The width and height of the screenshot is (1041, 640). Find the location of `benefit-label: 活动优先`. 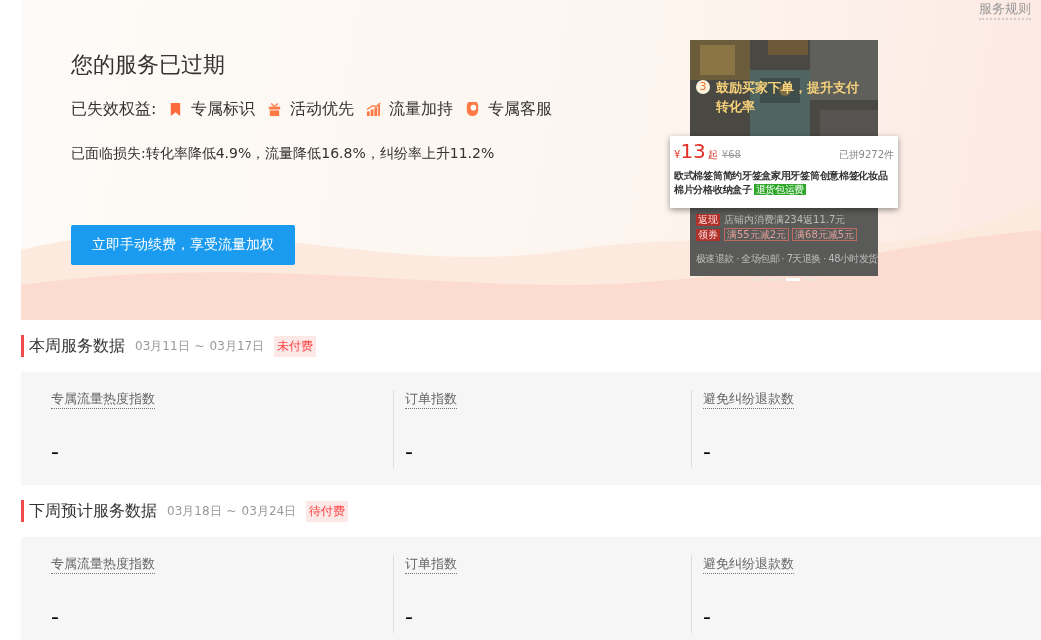

benefit-label: 活动优先 is located at coordinates (322, 109).